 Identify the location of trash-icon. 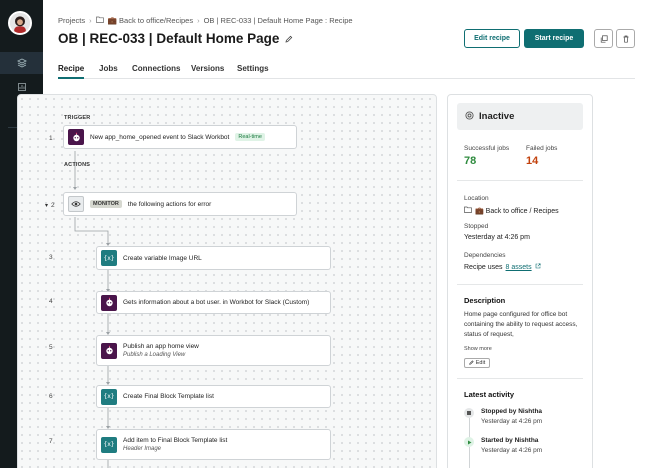
(626, 39).